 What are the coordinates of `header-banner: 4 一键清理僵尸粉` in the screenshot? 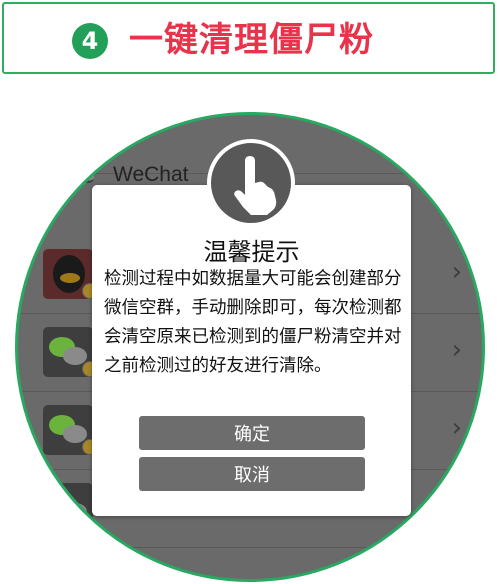 It's located at (248, 38).